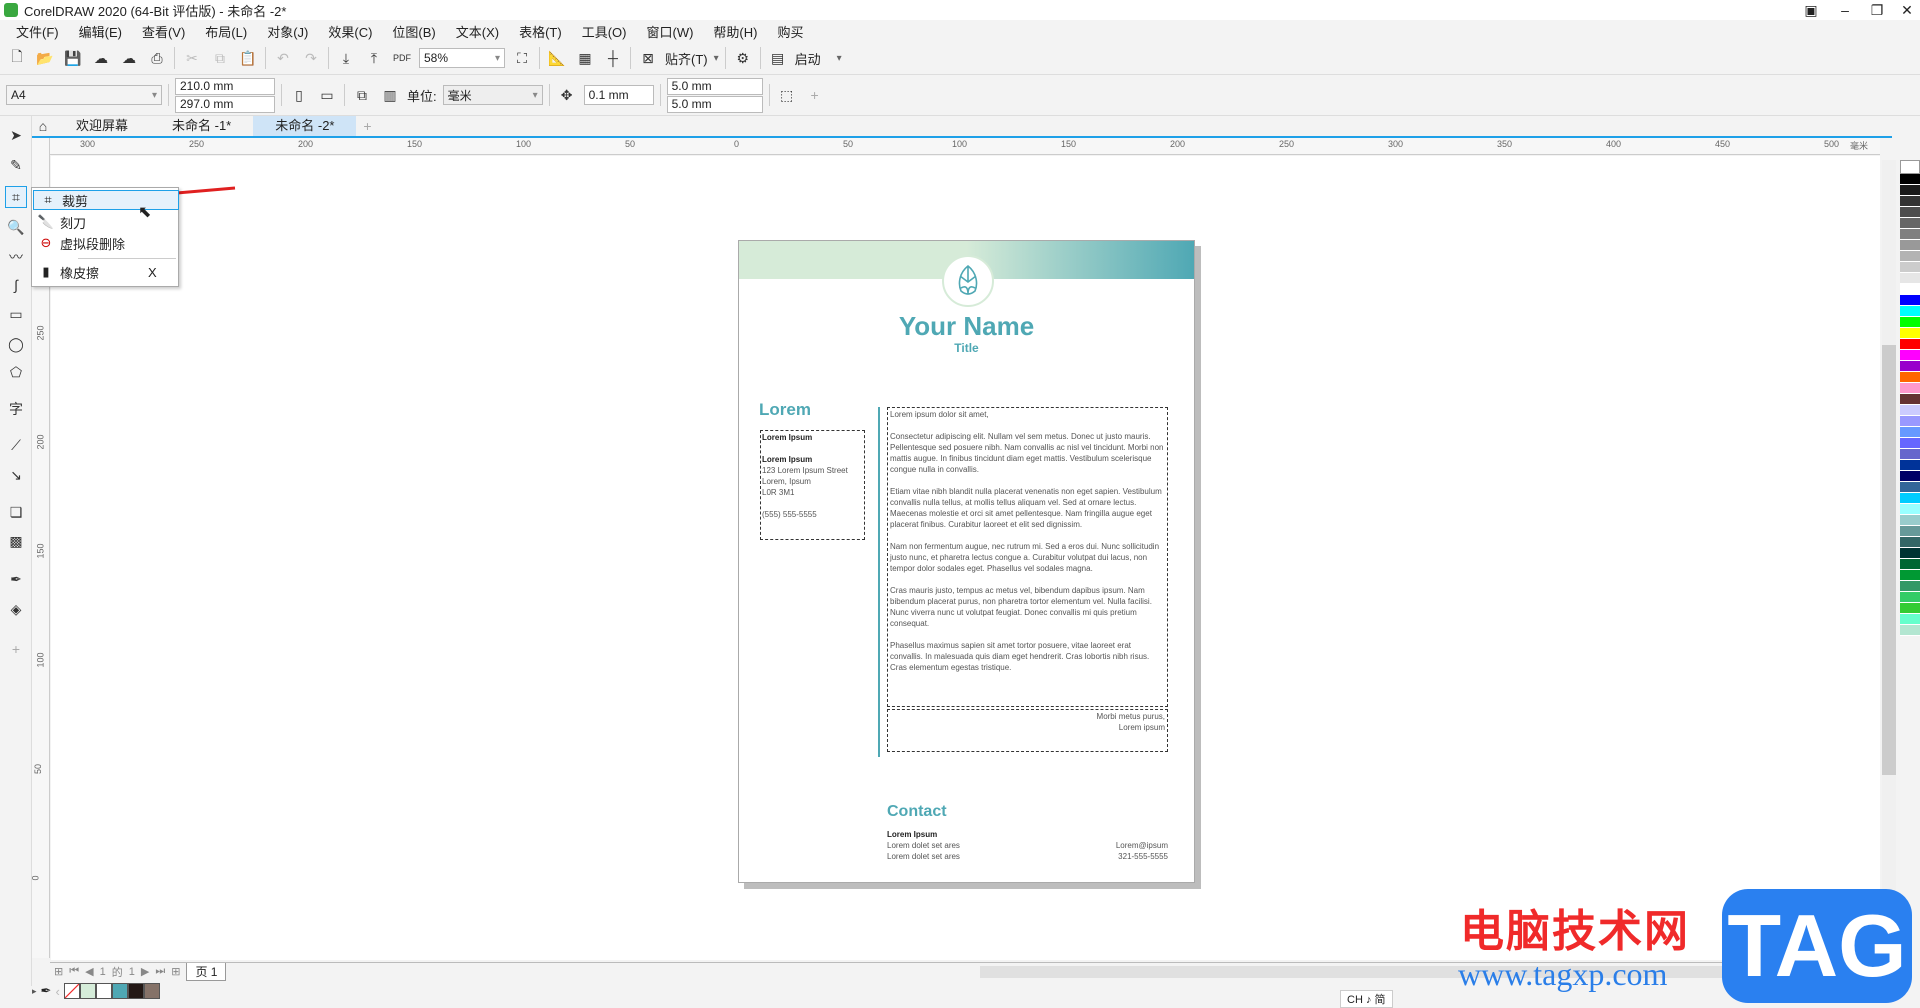  What do you see at coordinates (220, 58) in the screenshot?
I see `copy-icon: ⧉` at bounding box center [220, 58].